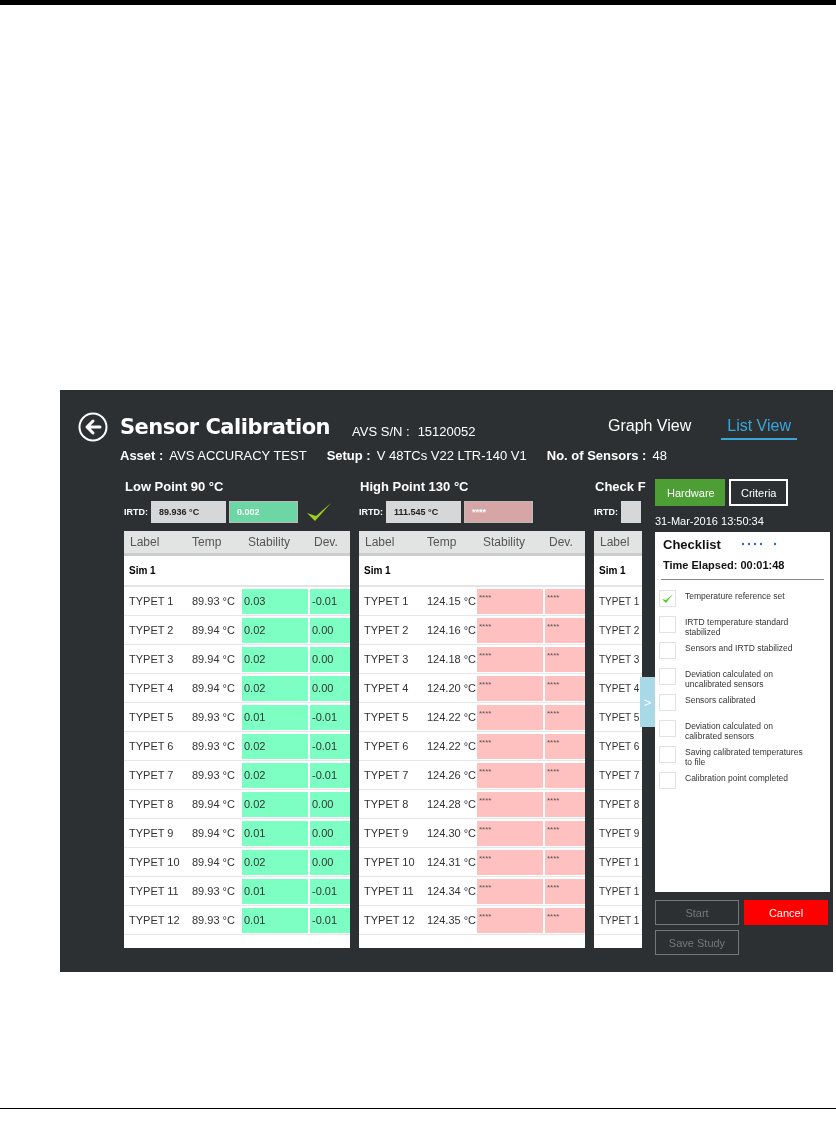  What do you see at coordinates (142, 570) in the screenshot?
I see `group-label: Sim 1` at bounding box center [142, 570].